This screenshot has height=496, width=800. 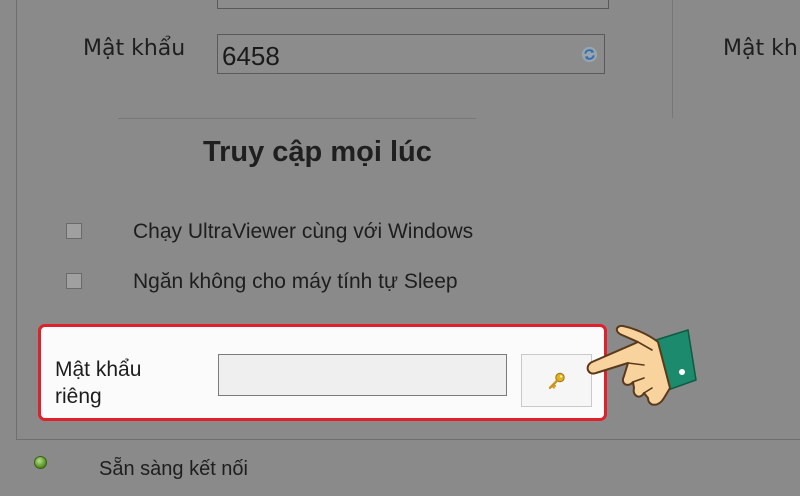 What do you see at coordinates (413, 4) in the screenshot?
I see `top-input-field` at bounding box center [413, 4].